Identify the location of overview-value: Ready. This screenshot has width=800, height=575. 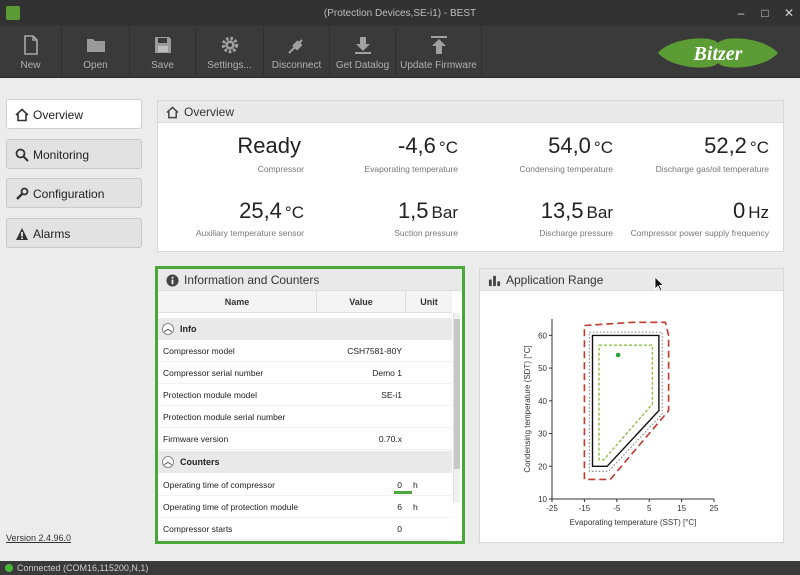
(269, 145).